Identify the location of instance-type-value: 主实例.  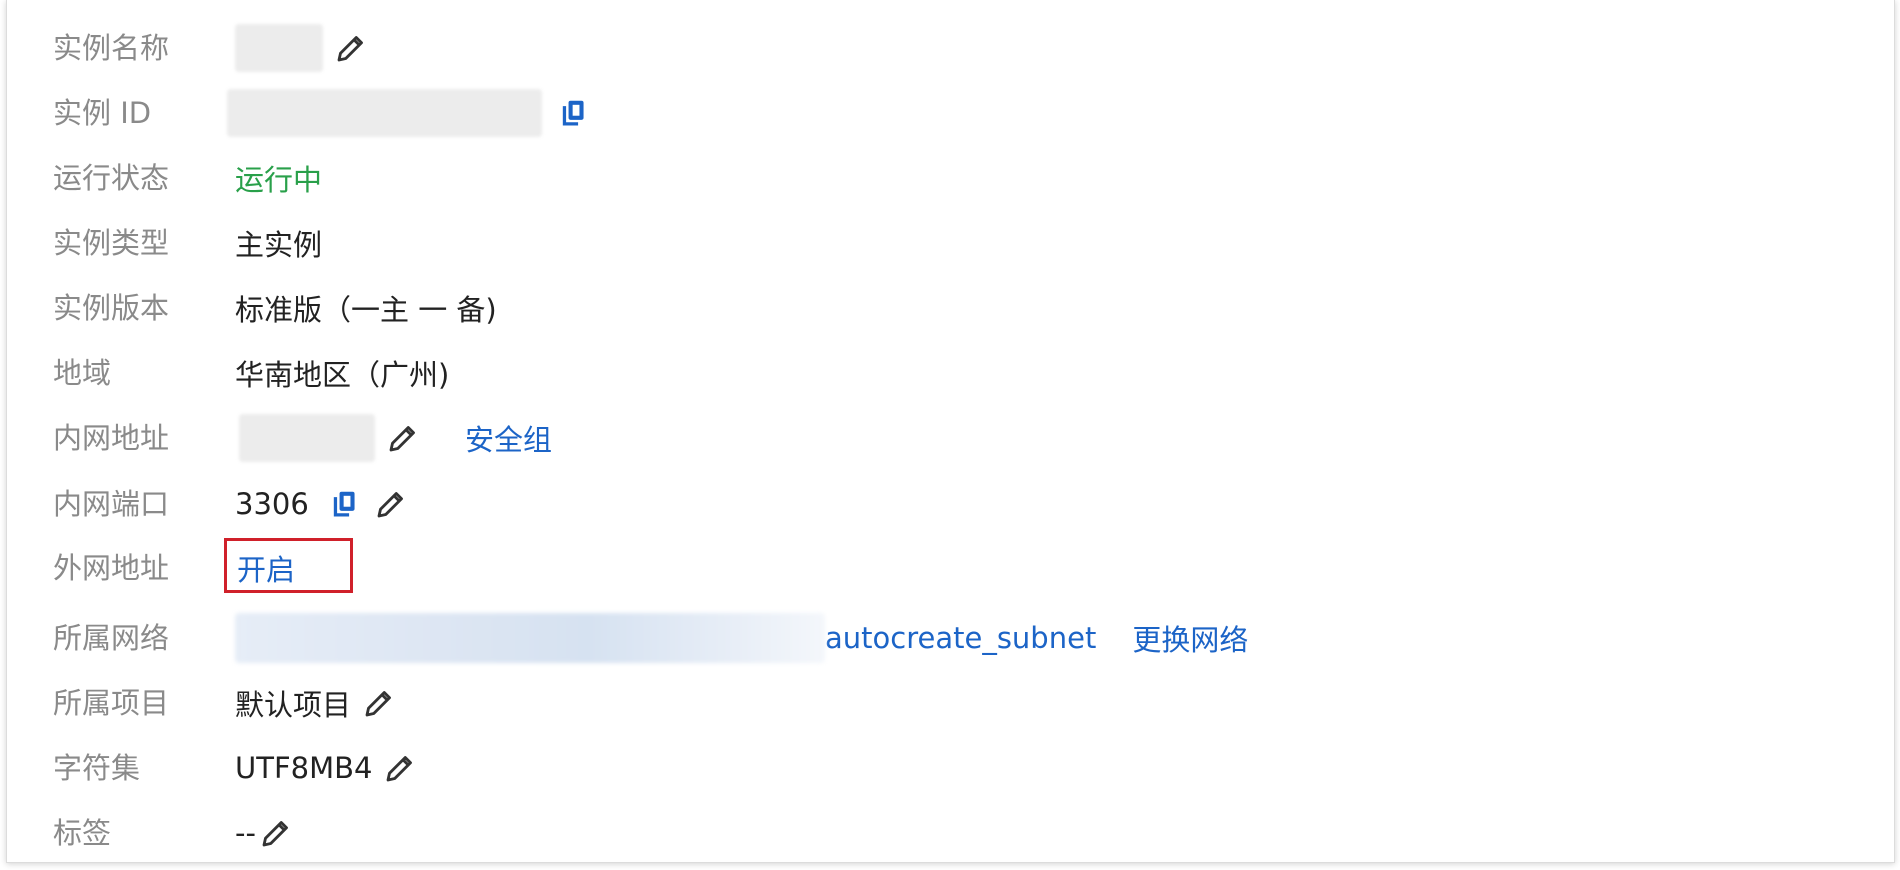
(279, 245).